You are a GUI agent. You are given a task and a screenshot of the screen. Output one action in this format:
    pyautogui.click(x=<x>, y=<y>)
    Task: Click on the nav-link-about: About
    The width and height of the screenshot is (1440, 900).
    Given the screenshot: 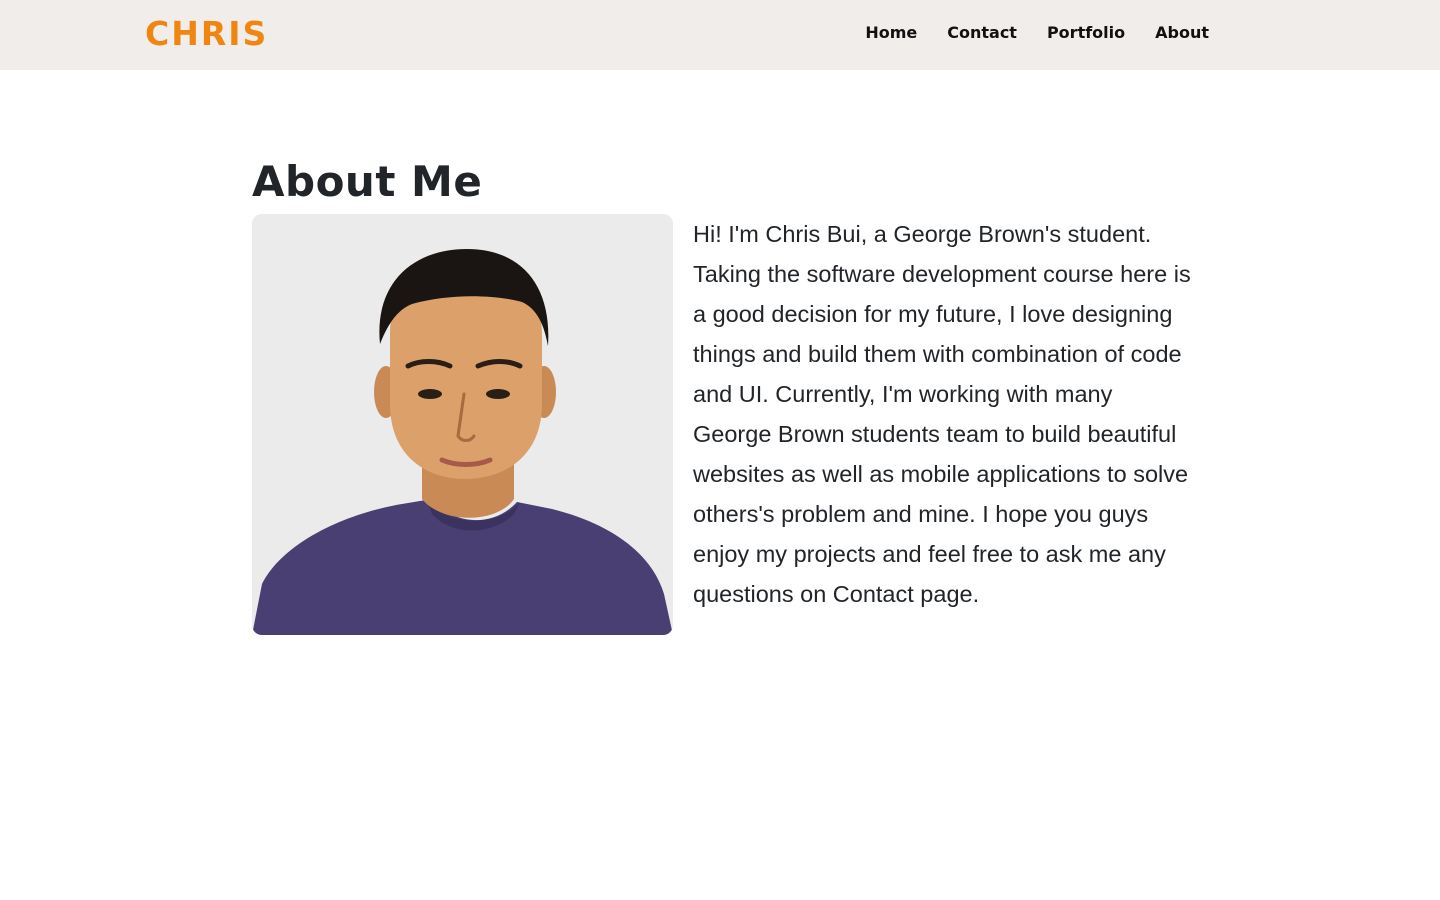 What is the action you would take?
    pyautogui.click(x=1182, y=33)
    